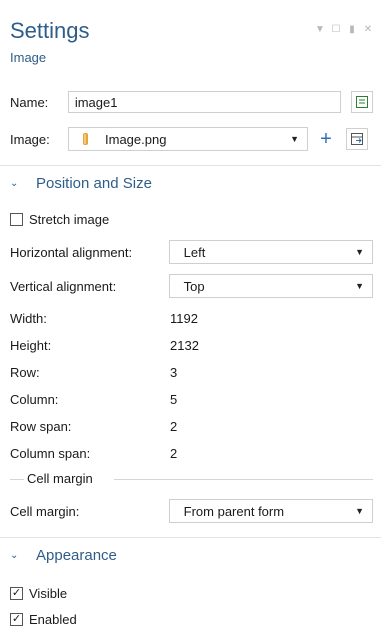 The image size is (381, 634). Describe the element at coordinates (85, 139) in the screenshot. I see `image-file-icon` at that location.